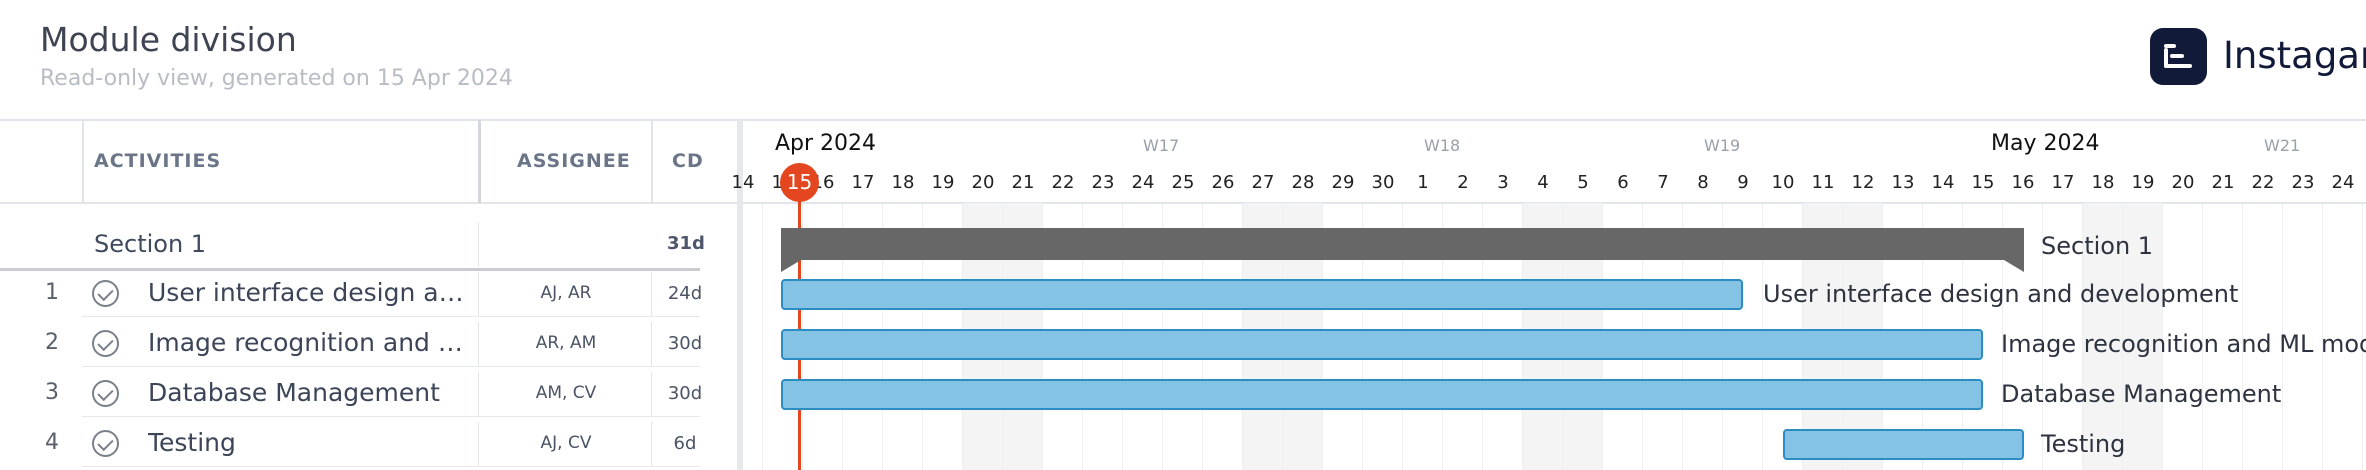 The image size is (2366, 470). Describe the element at coordinates (762, 336) in the screenshot. I see `day-gridline` at that location.